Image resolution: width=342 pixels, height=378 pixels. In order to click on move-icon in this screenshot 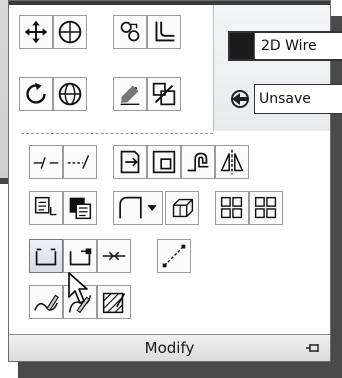, I will do `click(36, 32)`.